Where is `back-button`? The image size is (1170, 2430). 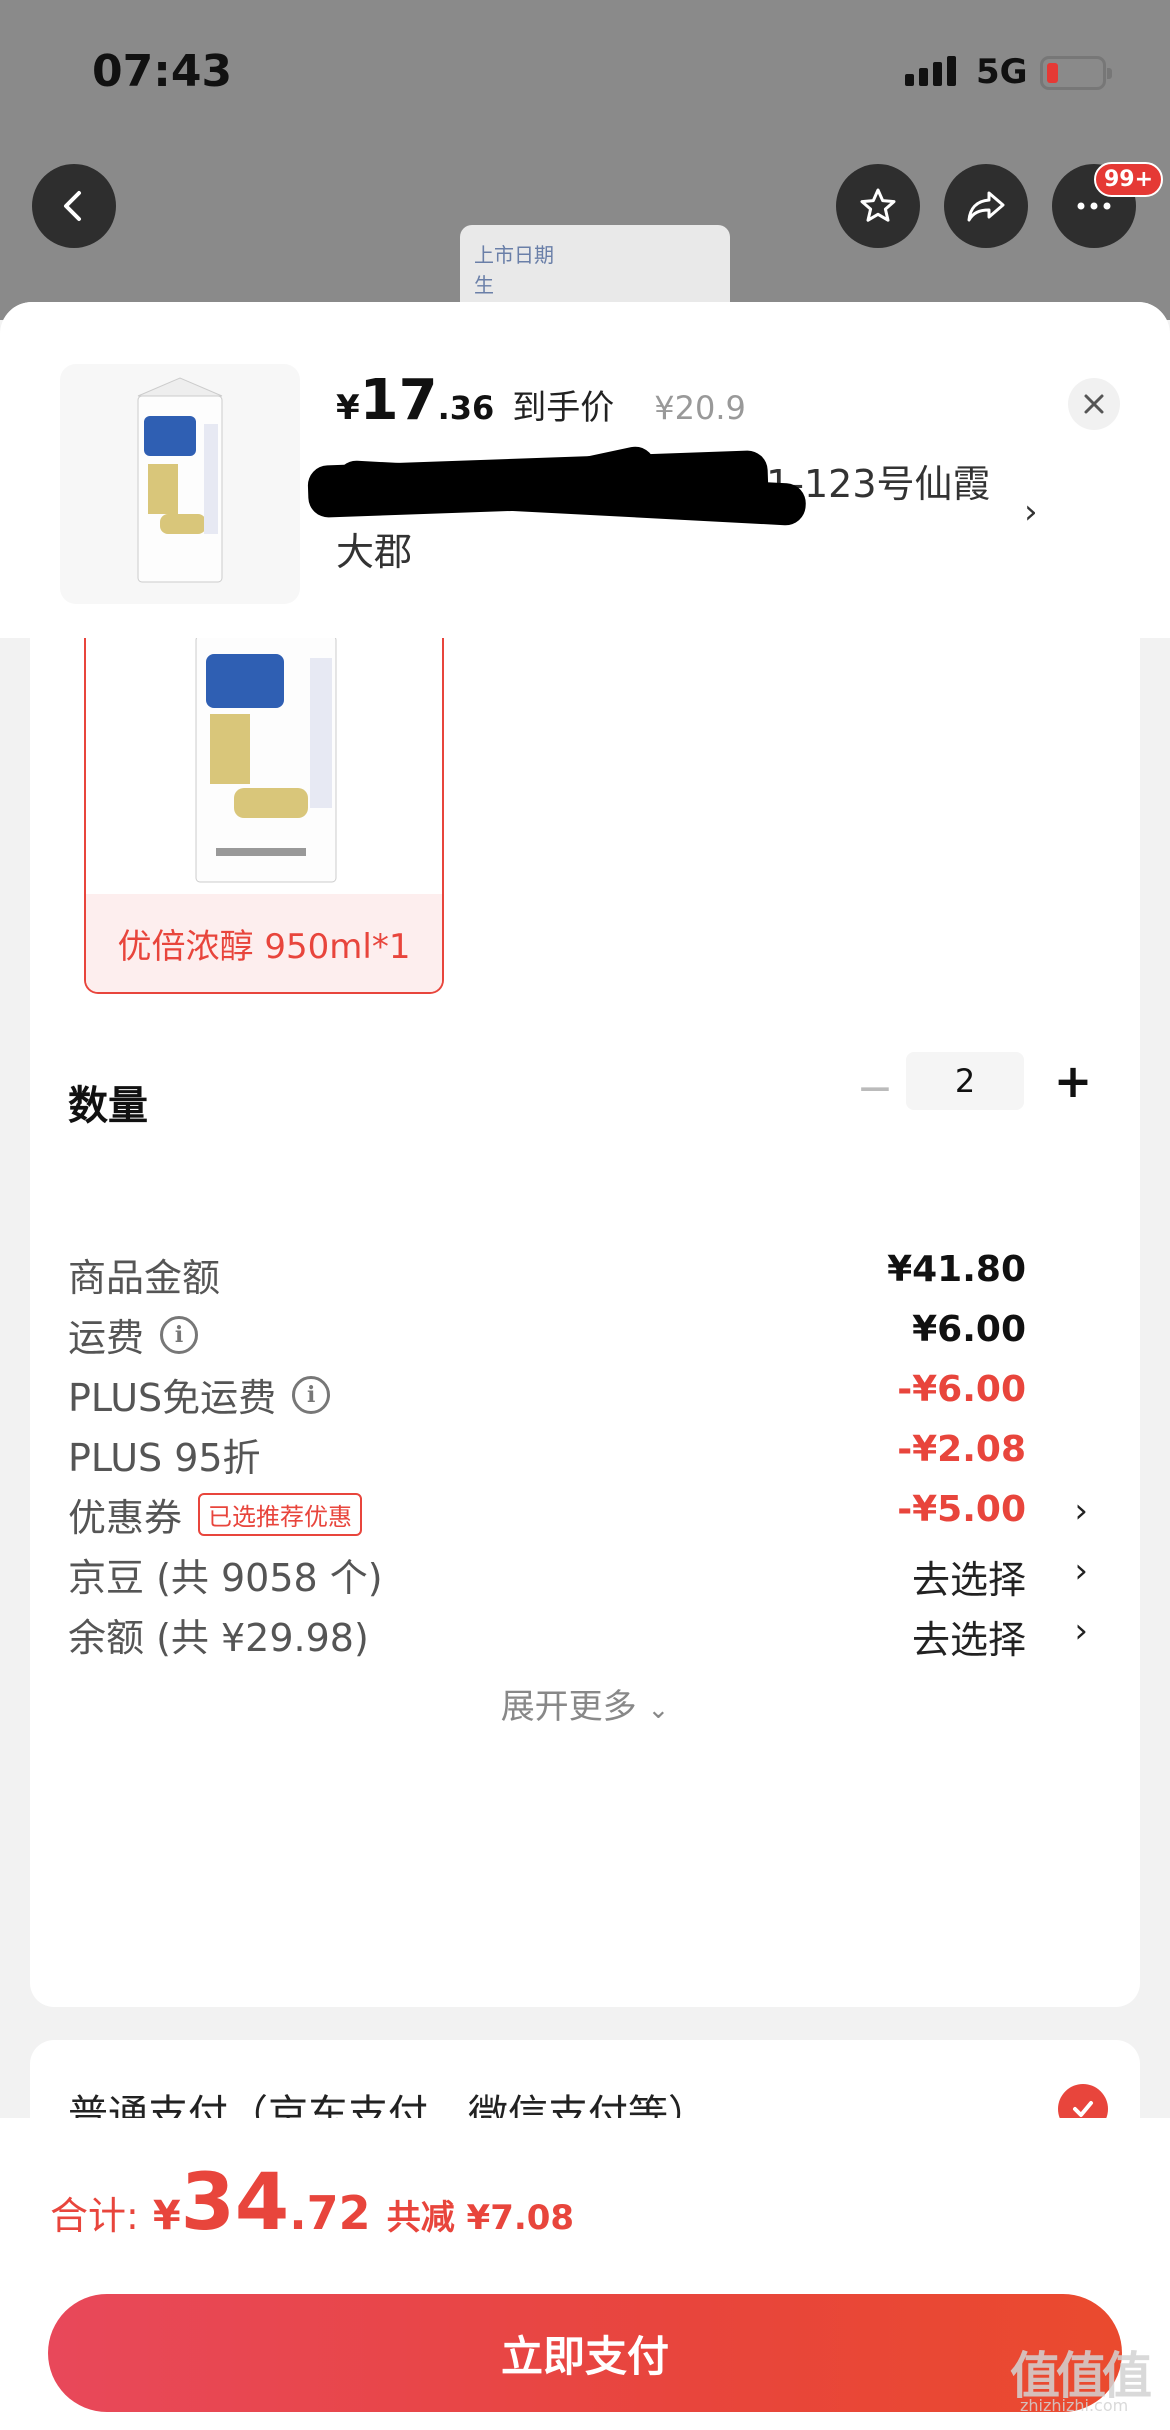 back-button is located at coordinates (74, 206).